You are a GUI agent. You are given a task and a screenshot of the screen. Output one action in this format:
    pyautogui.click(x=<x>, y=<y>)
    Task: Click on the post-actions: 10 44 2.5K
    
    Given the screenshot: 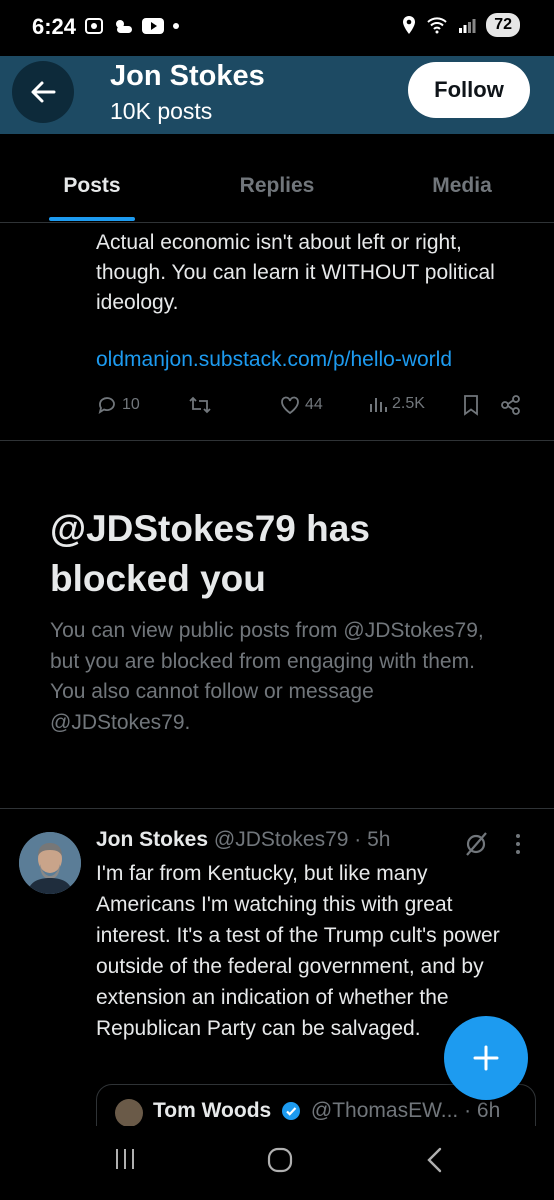 What is the action you would take?
    pyautogui.click(x=316, y=408)
    